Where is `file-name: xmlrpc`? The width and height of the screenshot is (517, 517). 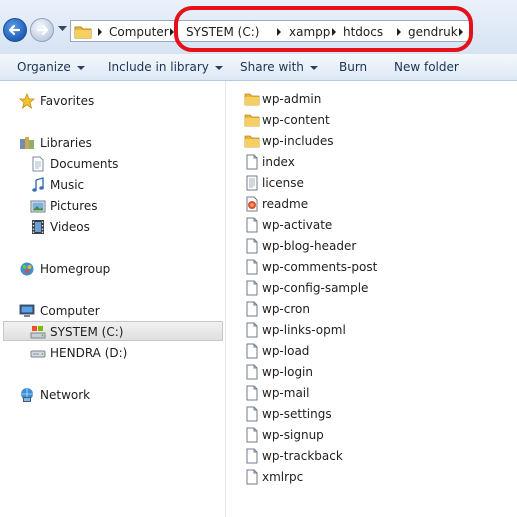 file-name: xmlrpc is located at coordinates (283, 477).